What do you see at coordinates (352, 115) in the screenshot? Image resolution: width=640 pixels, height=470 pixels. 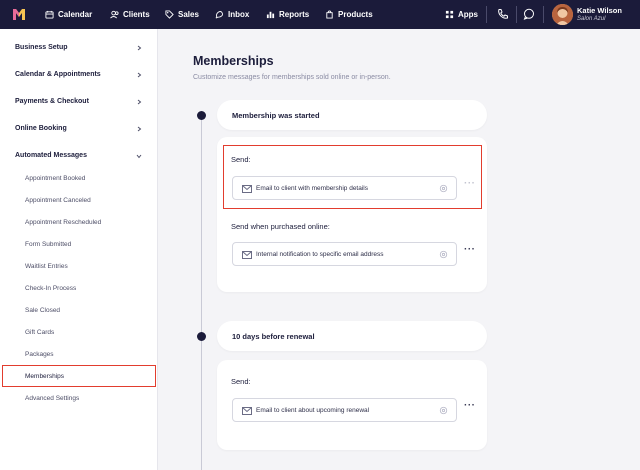 I see `event-header-membership-started: Membership was started` at bounding box center [352, 115].